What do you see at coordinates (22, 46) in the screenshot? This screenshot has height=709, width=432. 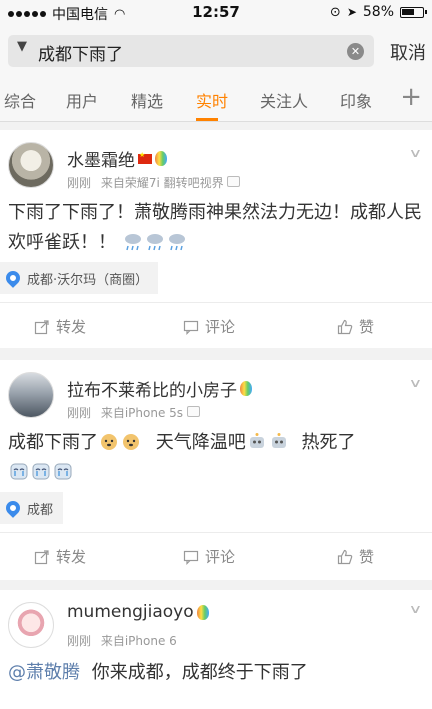 I see `search-type-dropdown-icon: ▼` at bounding box center [22, 46].